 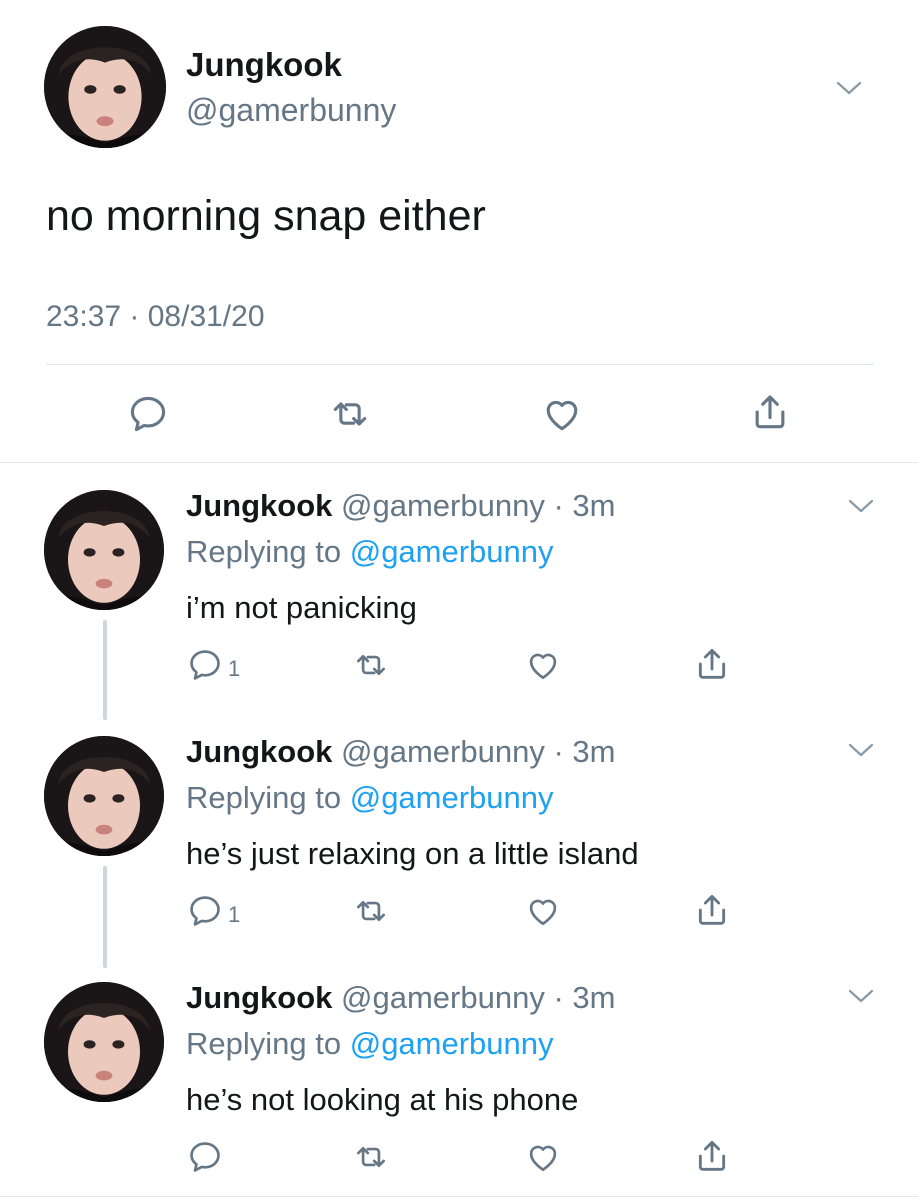 What do you see at coordinates (412, 853) in the screenshot?
I see `reply-text: he’s just relaxing on a little island` at bounding box center [412, 853].